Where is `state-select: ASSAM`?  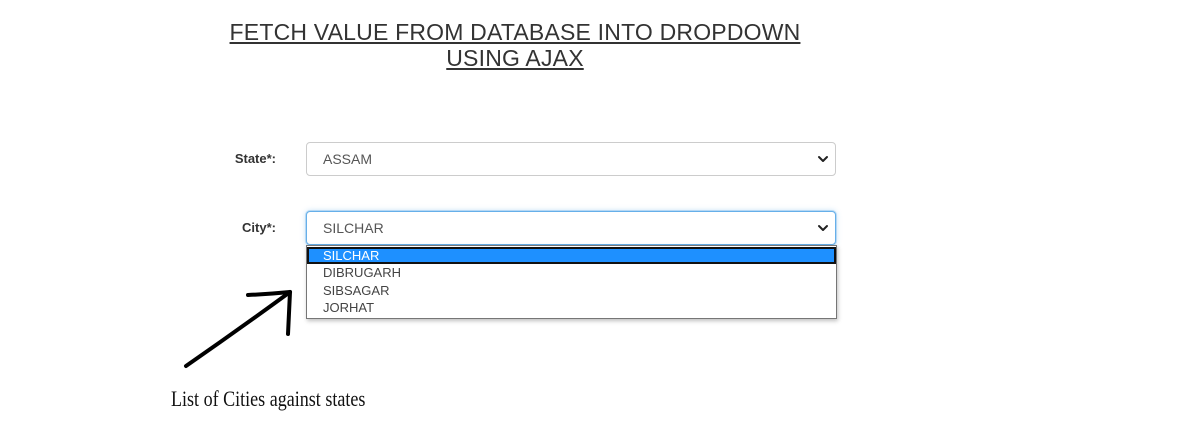
state-select: ASSAM is located at coordinates (571, 159).